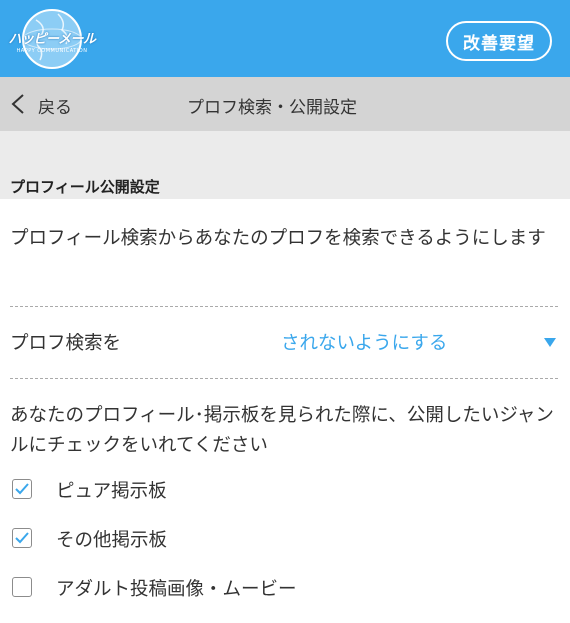 Image resolution: width=570 pixels, height=623 pixels. Describe the element at coordinates (66, 343) in the screenshot. I see `search-setting-label: プロフ検索を` at that location.